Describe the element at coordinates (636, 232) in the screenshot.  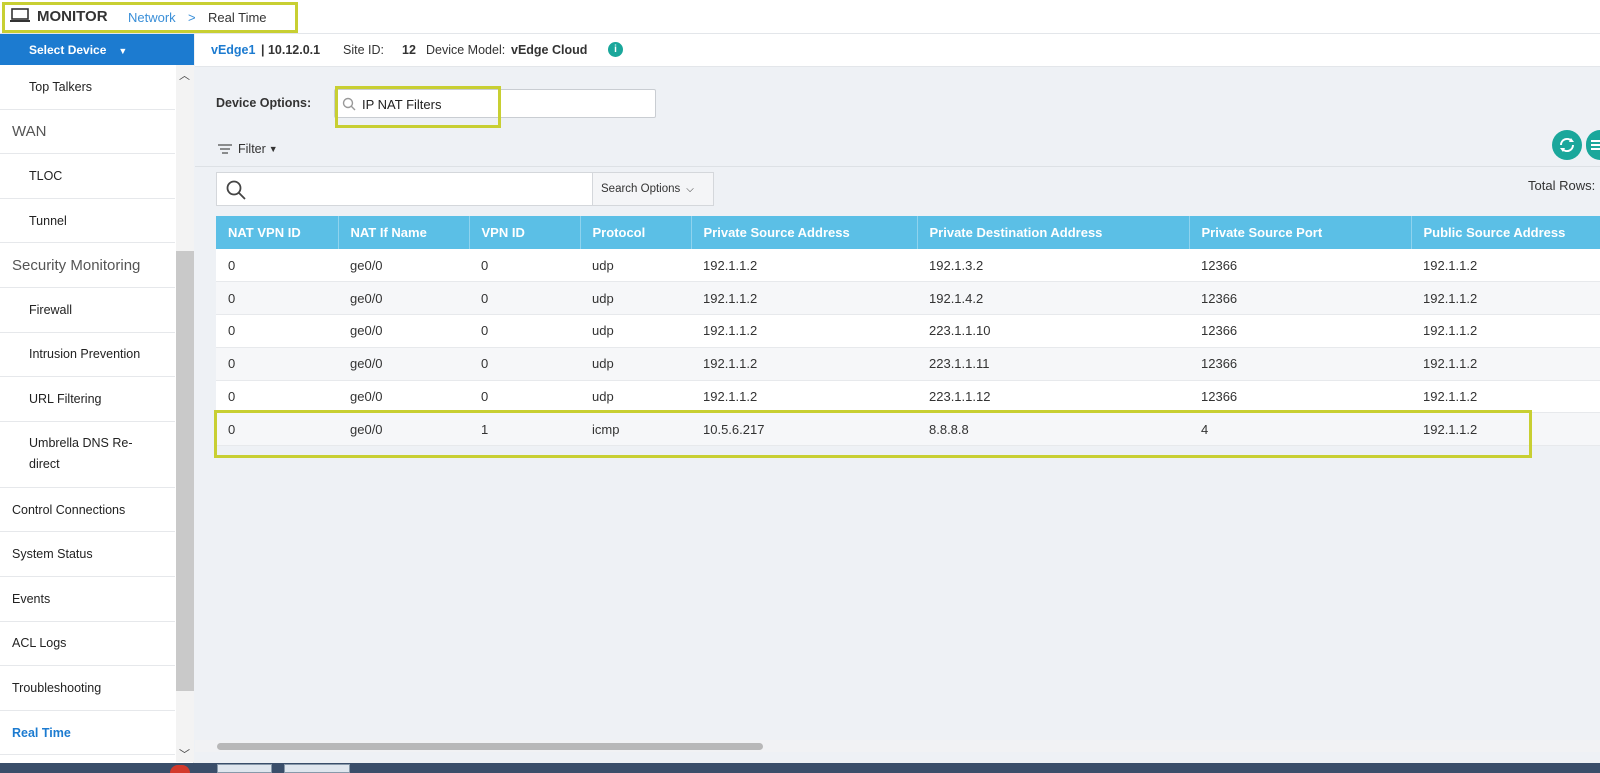
I see `column-header: Protocol` at that location.